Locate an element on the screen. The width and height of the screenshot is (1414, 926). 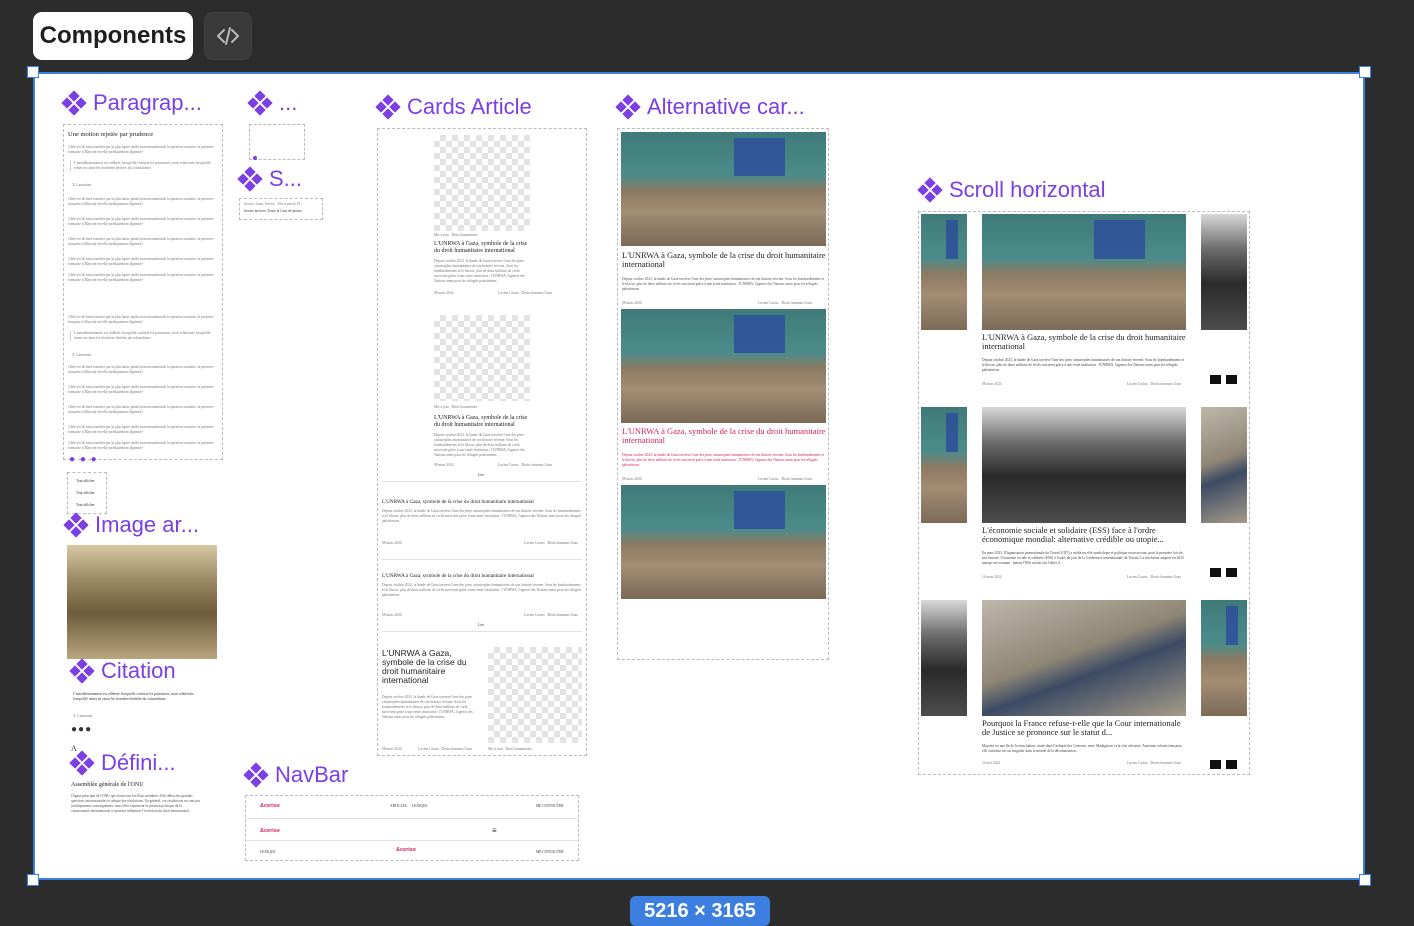
hamburger-menu-icon: ≡ is located at coordinates (494, 830).